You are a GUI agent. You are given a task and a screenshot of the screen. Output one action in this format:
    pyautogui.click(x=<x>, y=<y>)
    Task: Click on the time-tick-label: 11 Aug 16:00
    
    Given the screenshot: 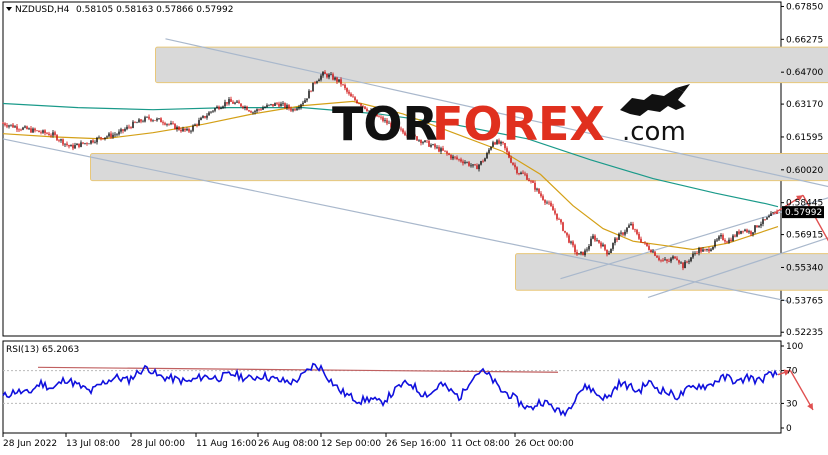 What is the action you would take?
    pyautogui.click(x=226, y=444)
    